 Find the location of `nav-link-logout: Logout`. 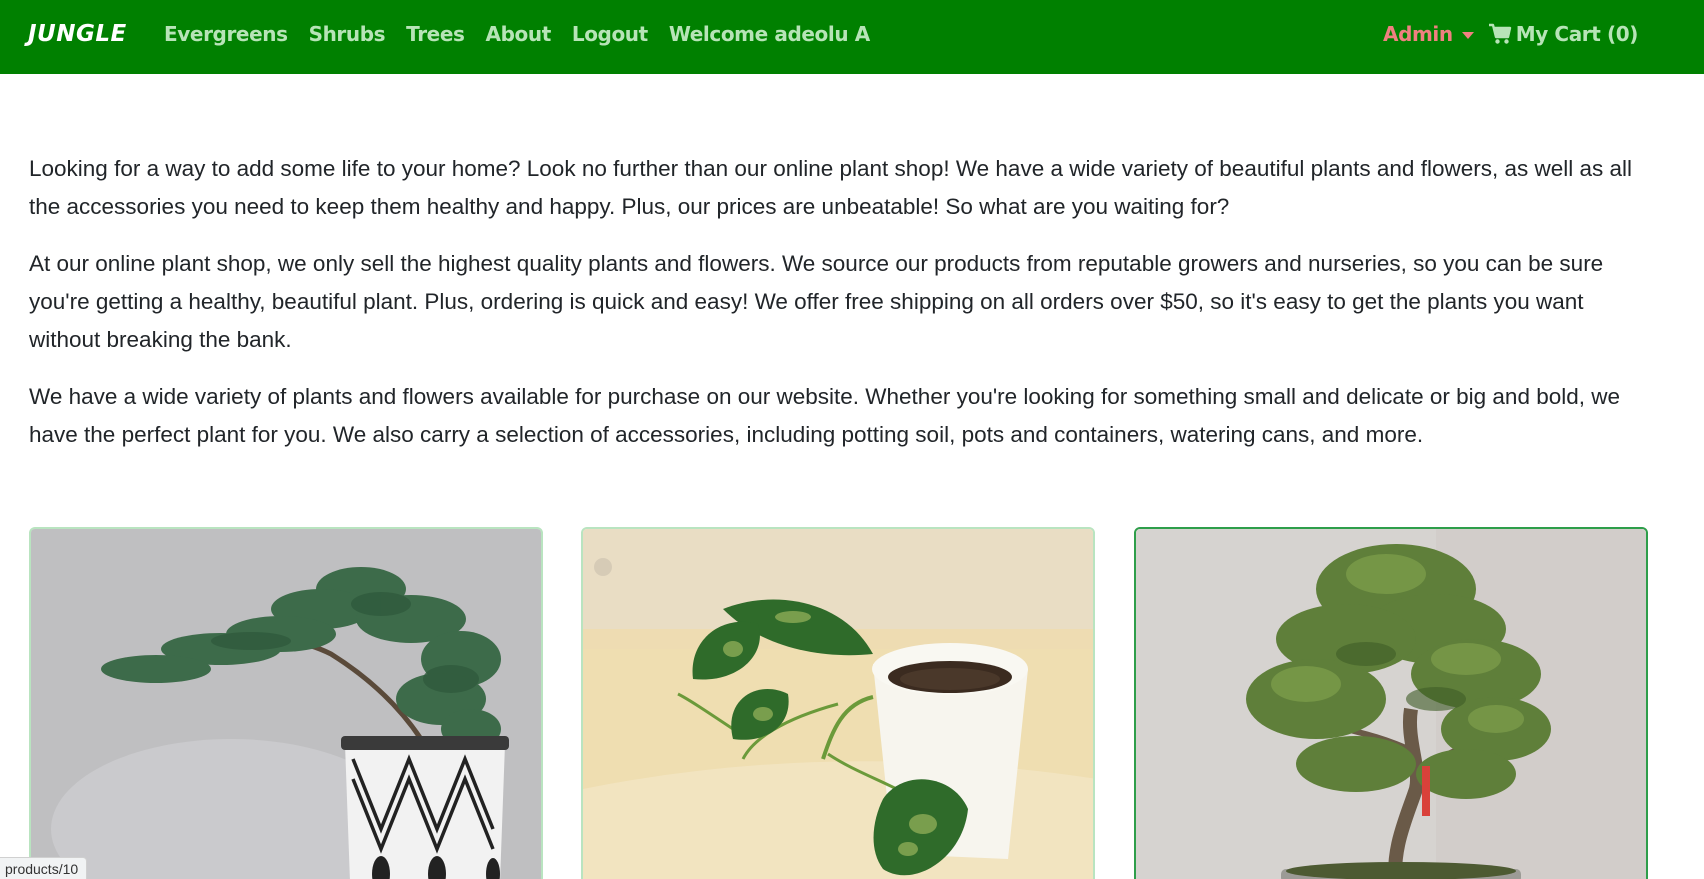

nav-link-logout: Logout is located at coordinates (610, 34).